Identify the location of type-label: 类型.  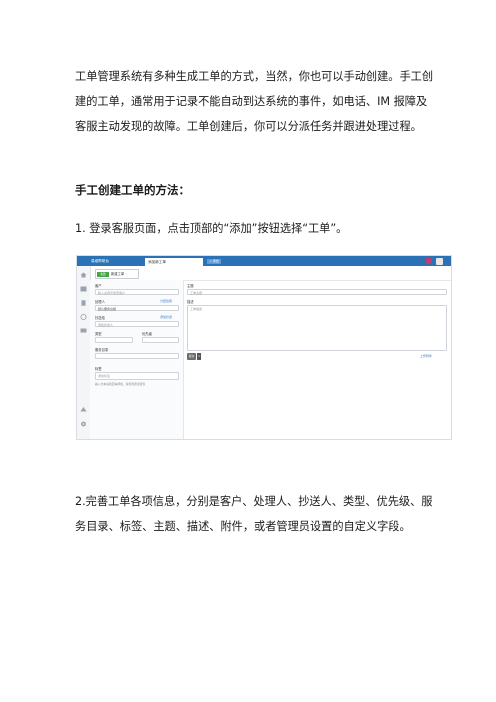
(98, 334).